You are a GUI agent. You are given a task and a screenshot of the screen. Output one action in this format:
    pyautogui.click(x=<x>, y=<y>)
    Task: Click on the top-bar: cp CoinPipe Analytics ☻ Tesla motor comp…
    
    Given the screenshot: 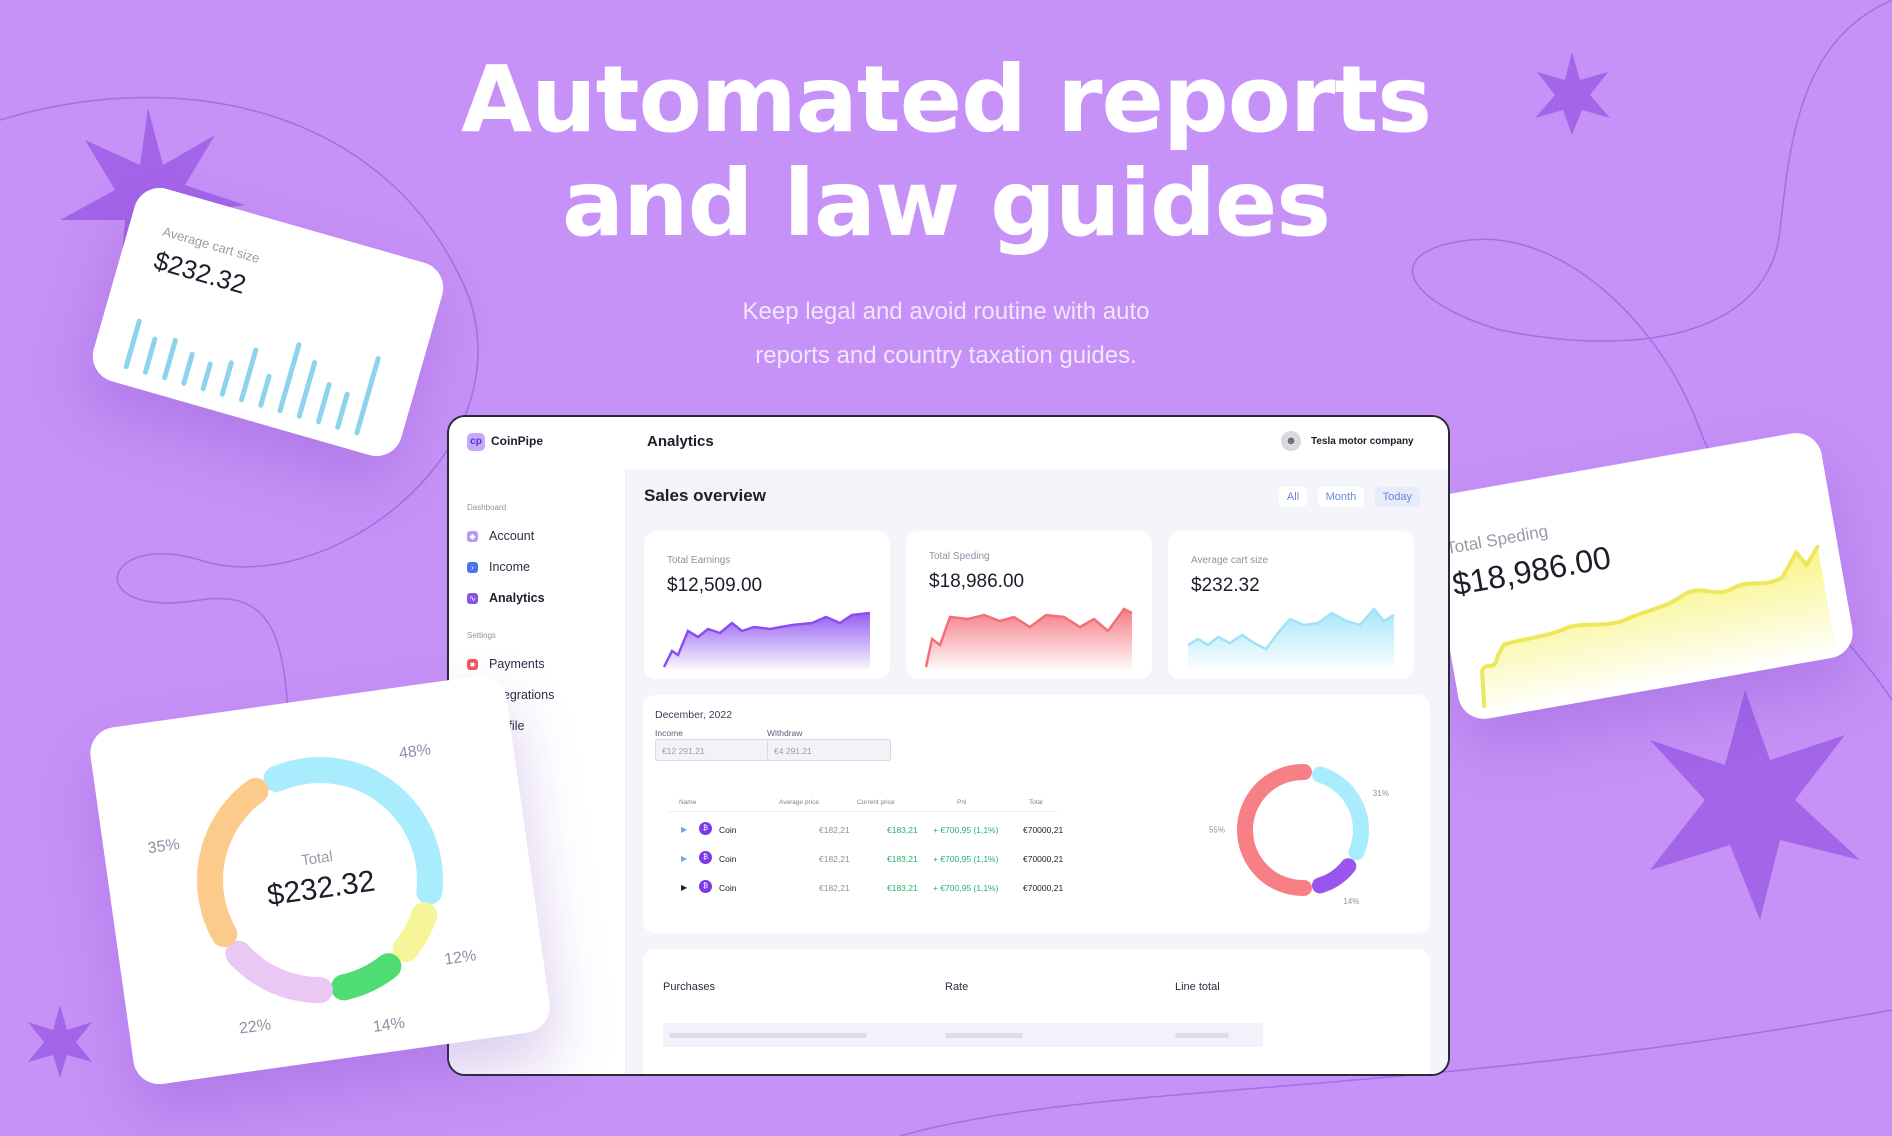 What is the action you would take?
    pyautogui.click(x=948, y=443)
    